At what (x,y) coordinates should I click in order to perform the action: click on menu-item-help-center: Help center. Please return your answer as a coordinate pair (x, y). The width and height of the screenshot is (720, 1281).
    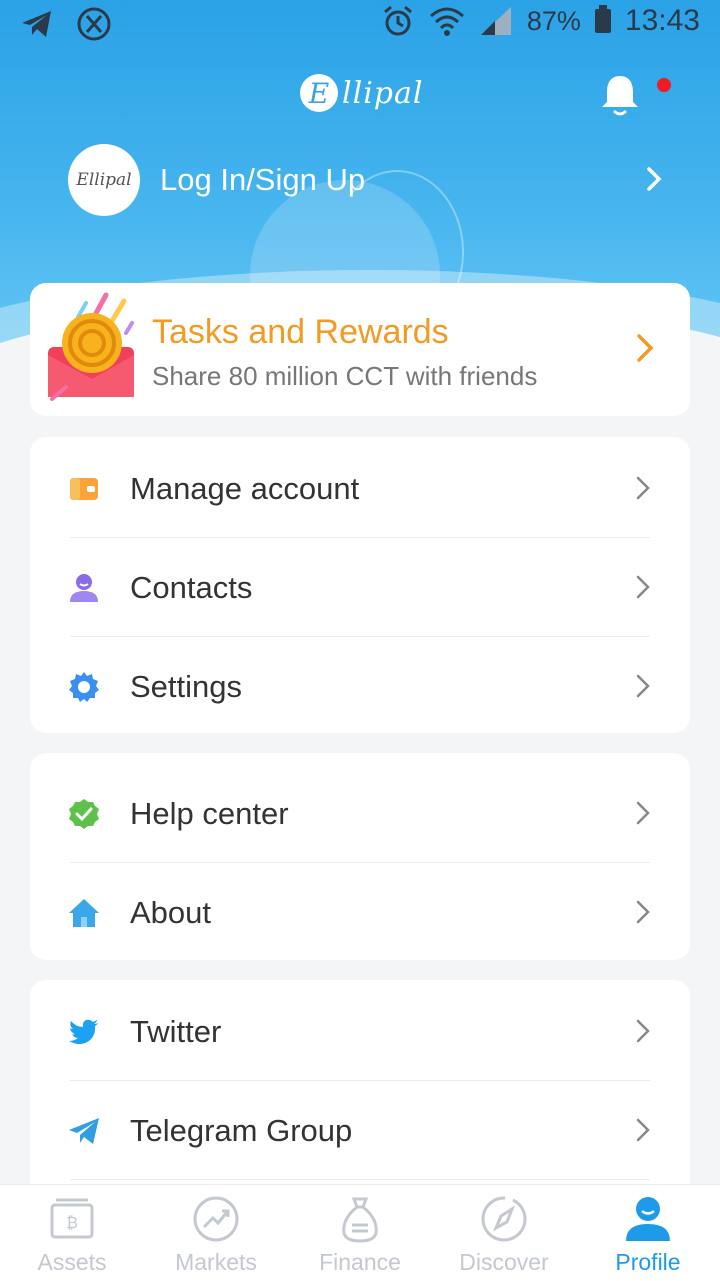
    Looking at the image, I should click on (360, 813).